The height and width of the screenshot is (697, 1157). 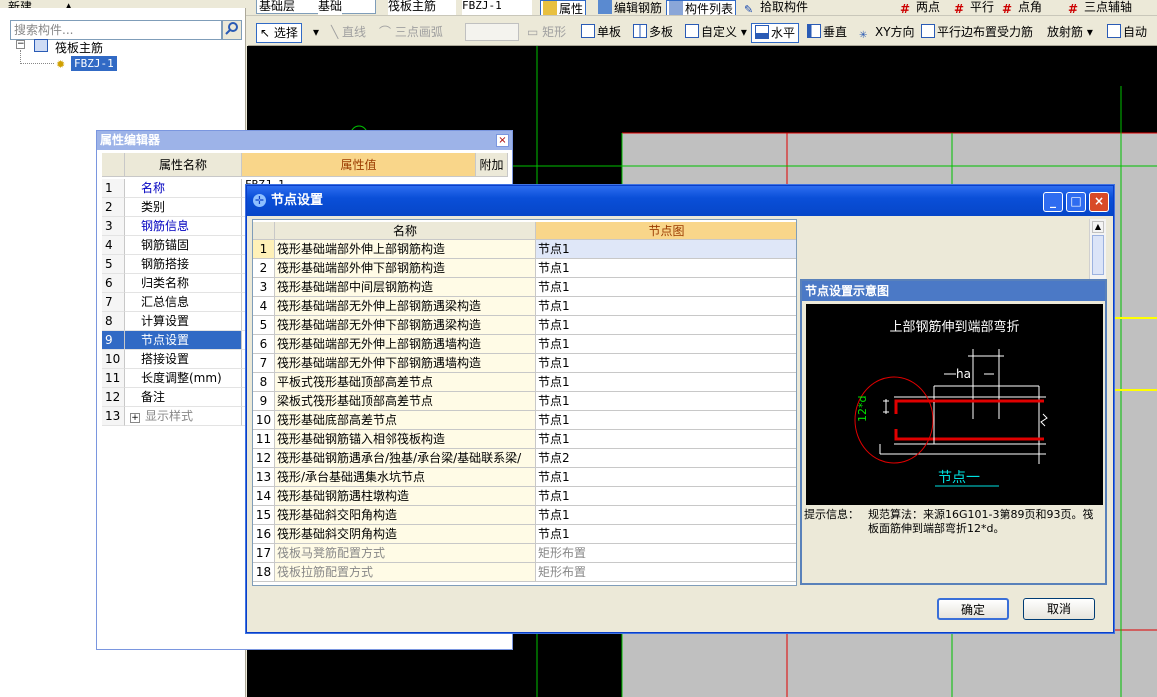 I want to click on property-value-header: 属性值, so click(x=359, y=165).